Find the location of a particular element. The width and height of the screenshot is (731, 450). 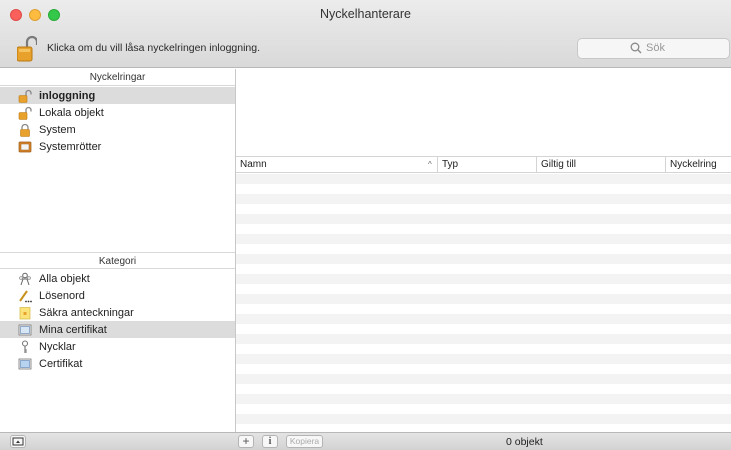

category-item-sakra-anteckningar: Säkra anteckningar is located at coordinates (117, 312).